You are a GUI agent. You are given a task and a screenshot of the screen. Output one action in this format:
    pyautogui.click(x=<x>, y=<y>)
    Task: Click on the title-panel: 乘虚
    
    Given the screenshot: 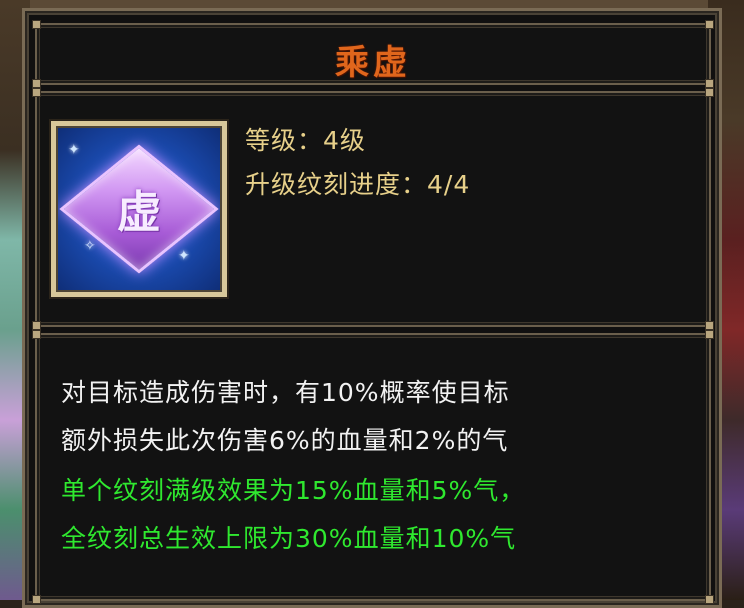 What is the action you would take?
    pyautogui.click(x=373, y=54)
    